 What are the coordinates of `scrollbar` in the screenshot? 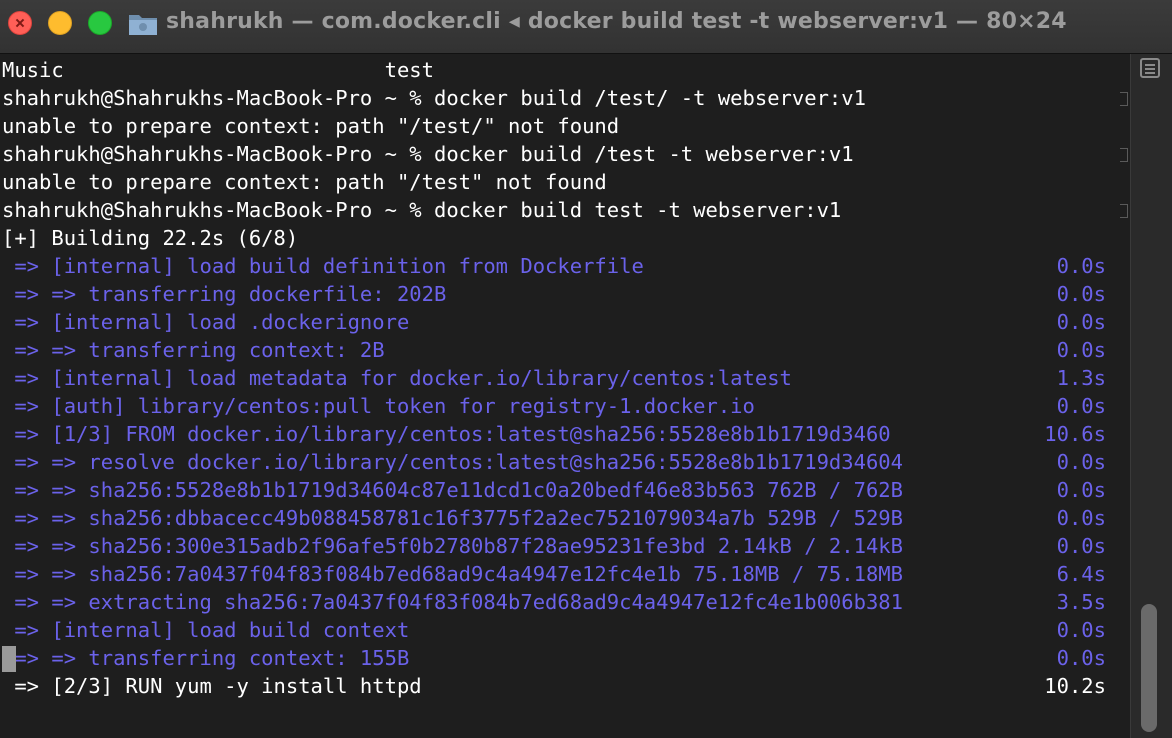 It's located at (1151, 396).